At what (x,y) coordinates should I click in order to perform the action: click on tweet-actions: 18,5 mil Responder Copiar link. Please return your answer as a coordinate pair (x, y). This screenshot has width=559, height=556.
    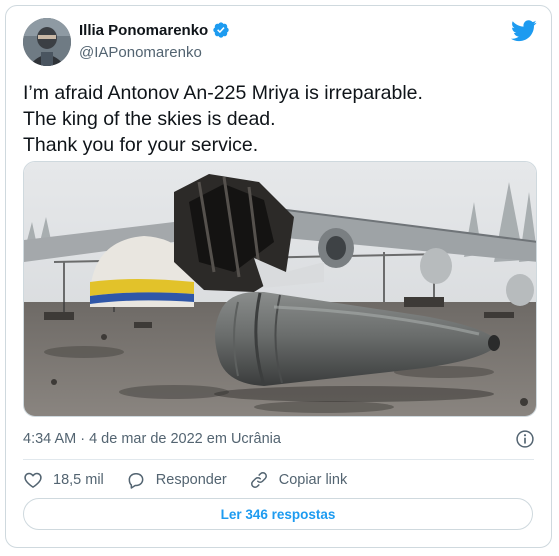
    Looking at the image, I should click on (196, 480).